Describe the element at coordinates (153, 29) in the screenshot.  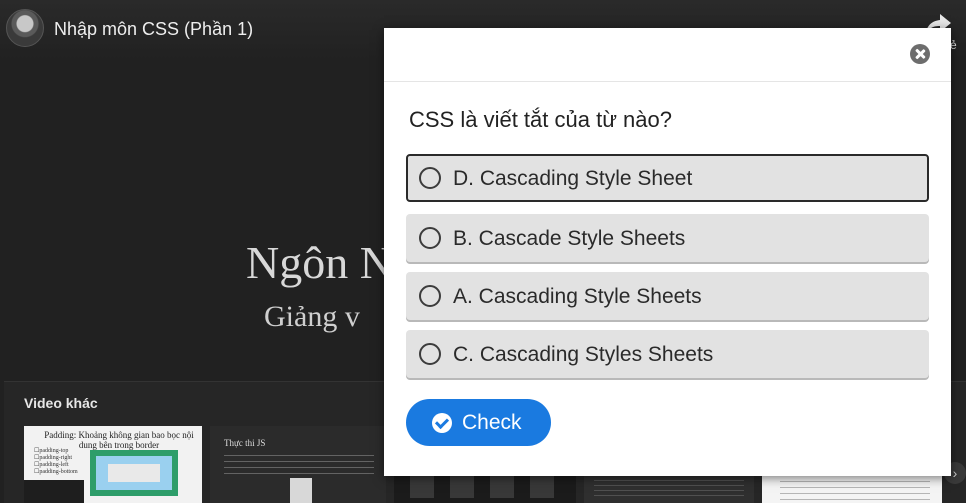
I see `video-title: Nhập môn CSS (Phần 1)` at that location.